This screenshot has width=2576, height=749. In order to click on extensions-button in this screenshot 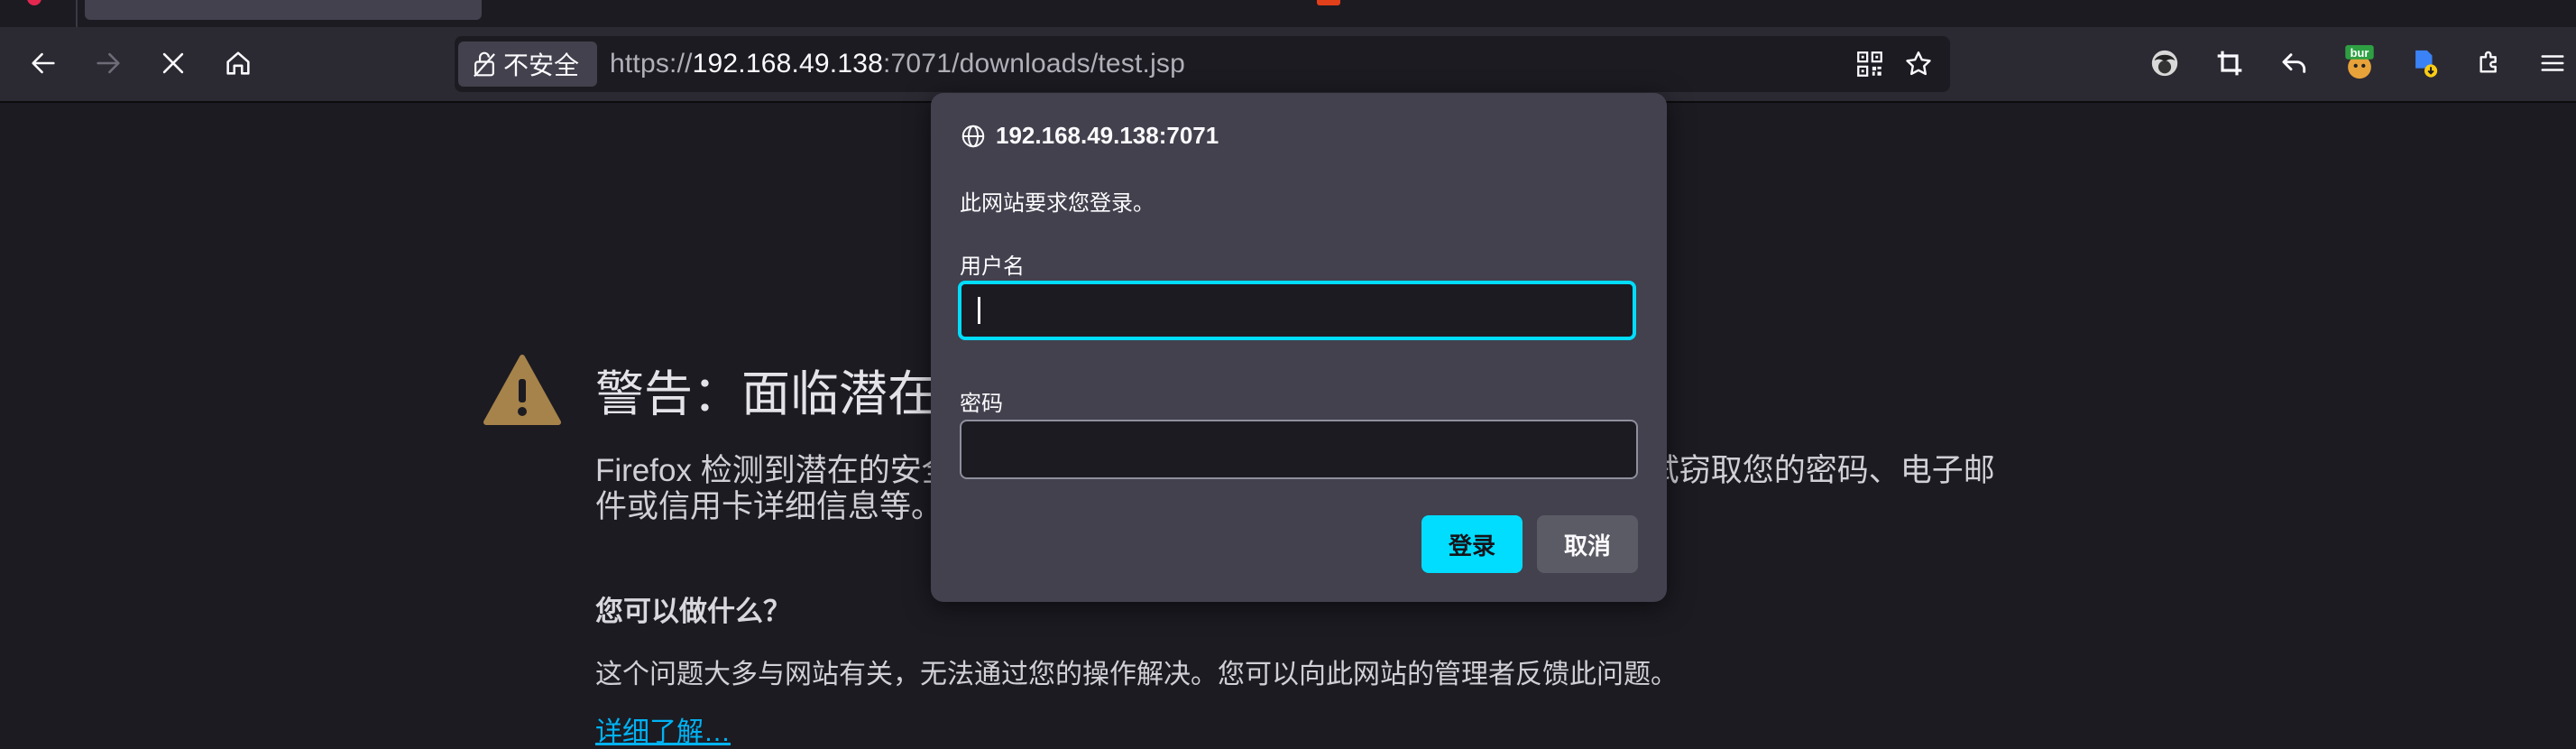, I will do `click(2489, 63)`.